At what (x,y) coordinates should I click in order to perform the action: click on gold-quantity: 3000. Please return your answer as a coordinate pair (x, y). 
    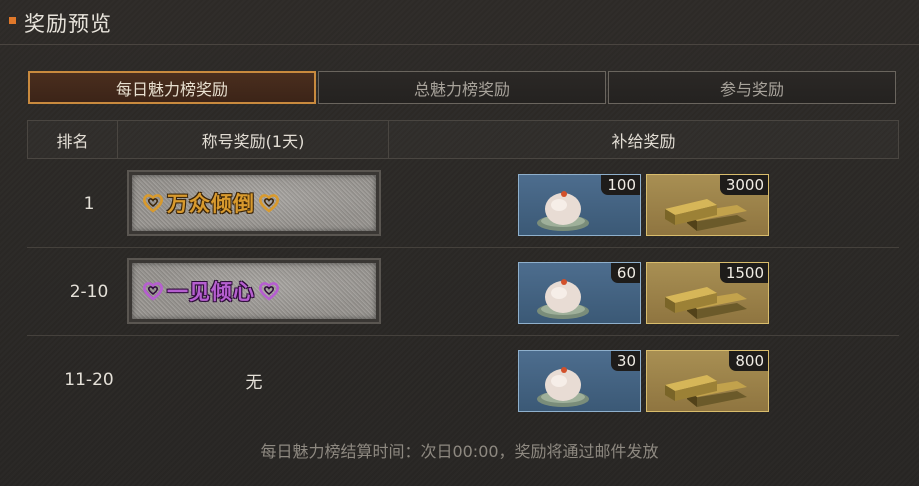
    Looking at the image, I should click on (743, 185).